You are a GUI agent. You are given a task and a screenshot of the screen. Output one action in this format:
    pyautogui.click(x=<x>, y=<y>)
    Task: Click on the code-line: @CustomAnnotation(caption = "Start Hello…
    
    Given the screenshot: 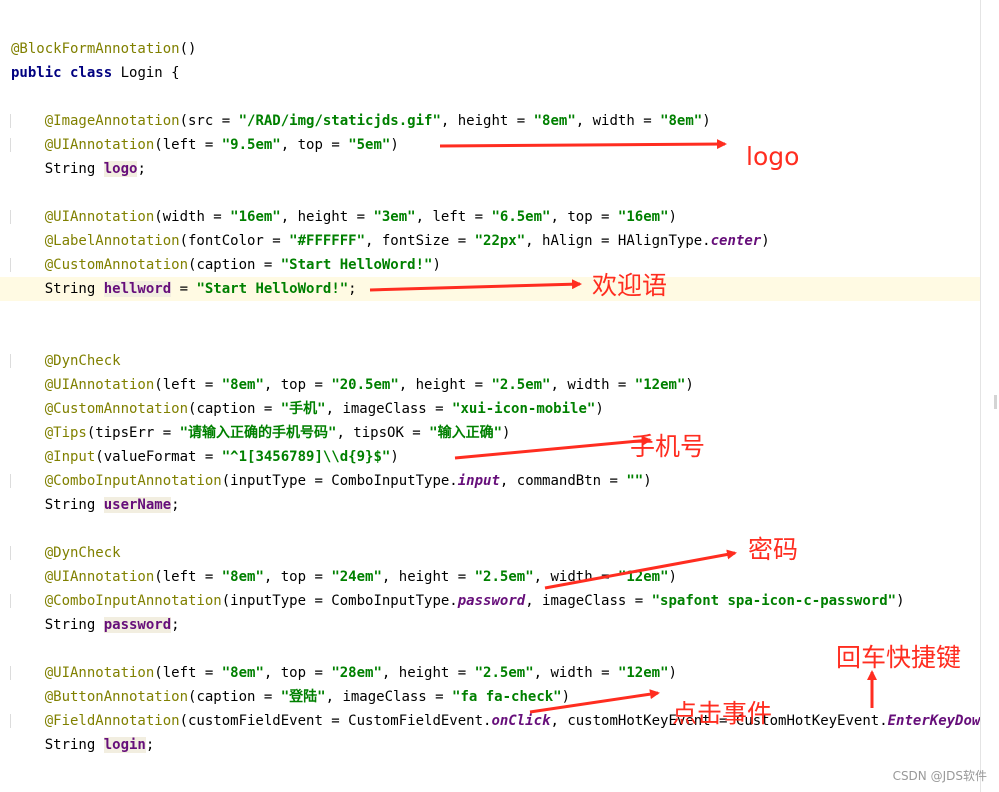 What is the action you would take?
    pyautogui.click(x=490, y=265)
    